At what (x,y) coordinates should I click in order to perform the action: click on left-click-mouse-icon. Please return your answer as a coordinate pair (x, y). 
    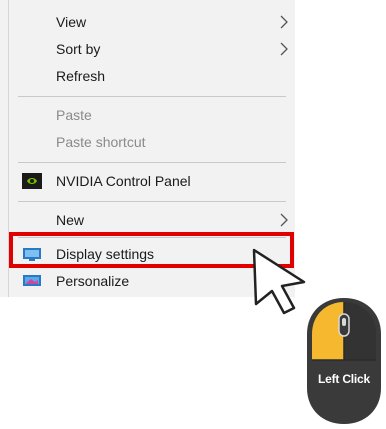
    Looking at the image, I should click on (344, 361).